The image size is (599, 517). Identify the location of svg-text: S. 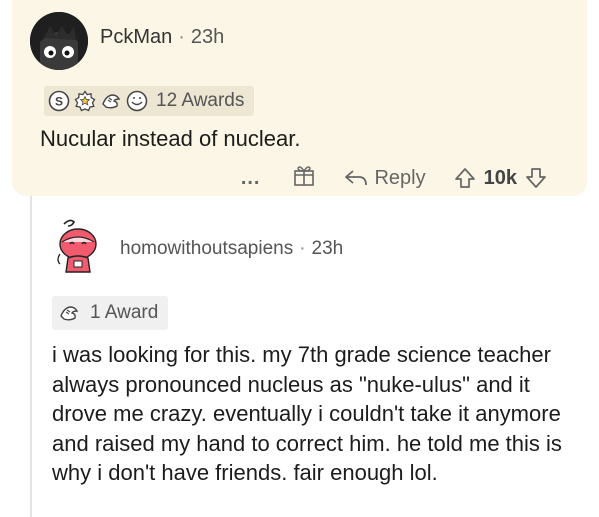
(59, 102).